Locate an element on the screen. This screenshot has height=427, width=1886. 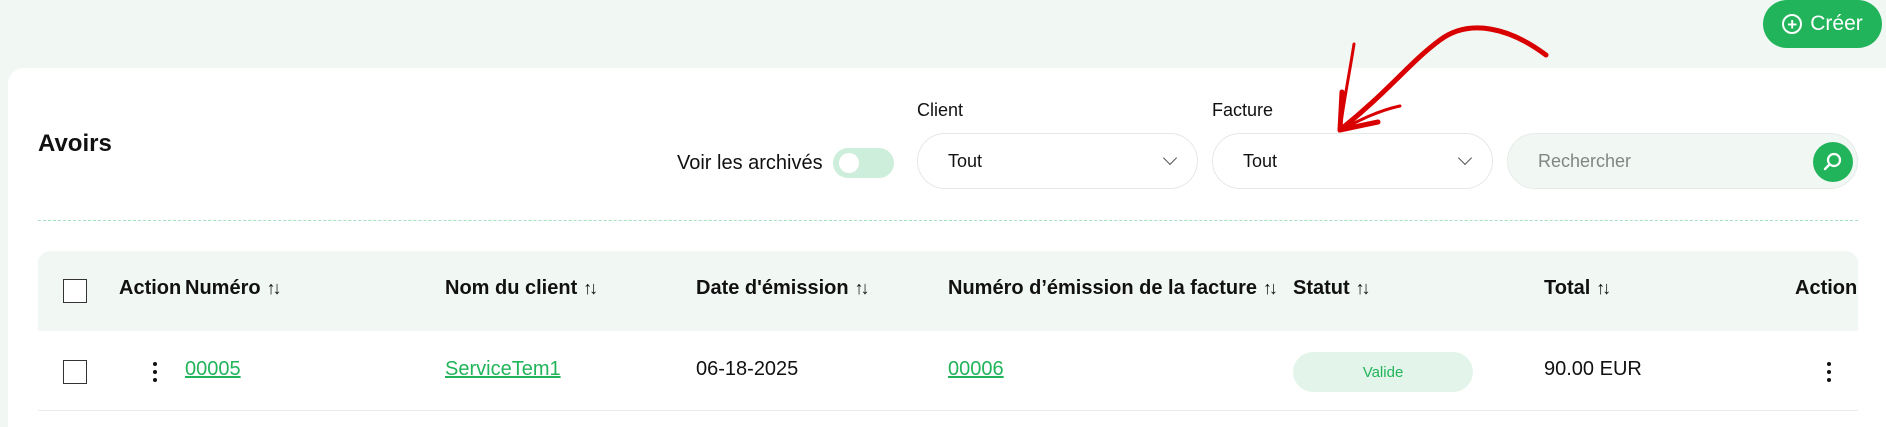
create-button: + Créer is located at coordinates (1822, 24).